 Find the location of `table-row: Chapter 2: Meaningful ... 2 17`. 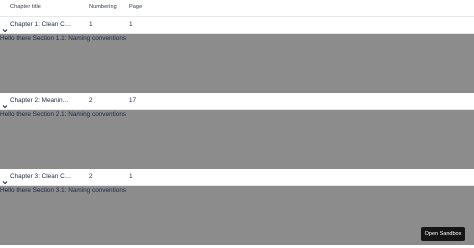

table-row: Chapter 2: Meaningful ... 2 17 is located at coordinates (237, 101).